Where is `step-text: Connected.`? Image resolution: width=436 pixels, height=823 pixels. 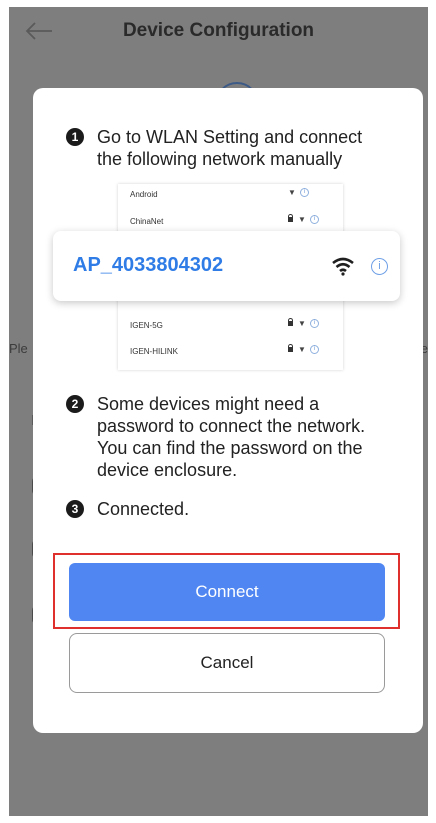
step-text: Connected. is located at coordinates (143, 509).